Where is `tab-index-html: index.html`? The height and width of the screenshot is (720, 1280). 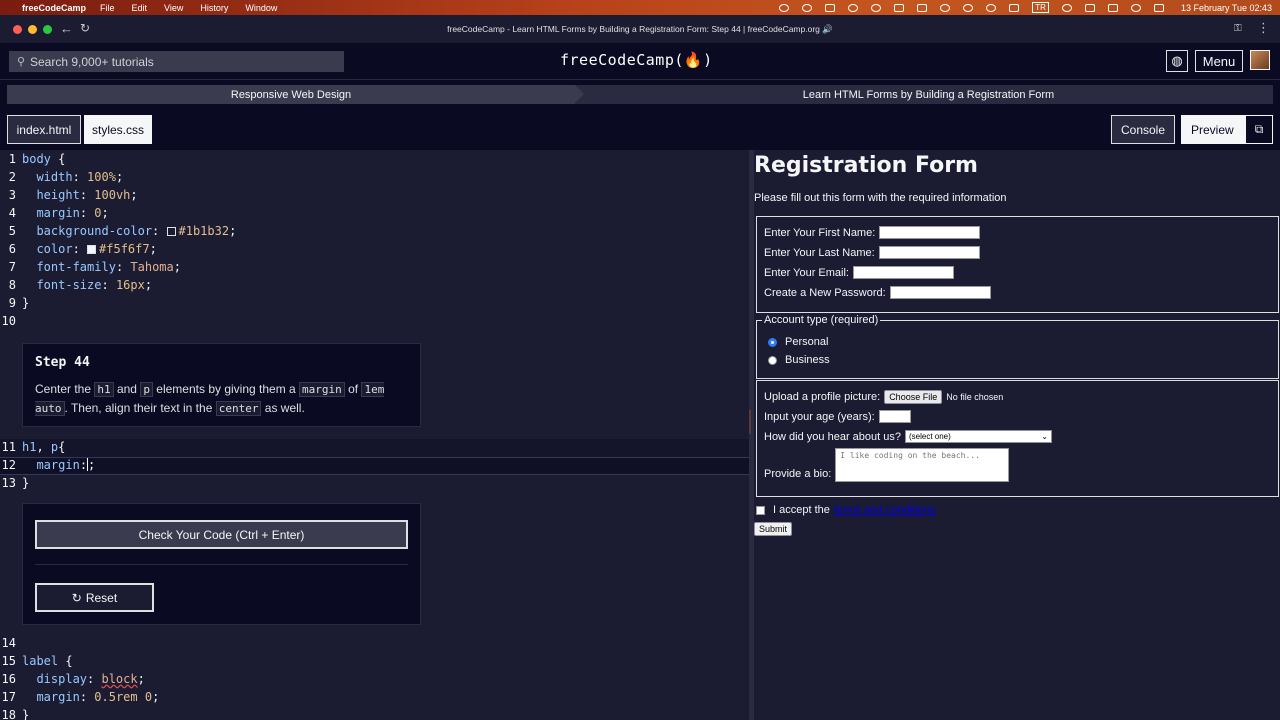
tab-index-html: index.html is located at coordinates (44, 129).